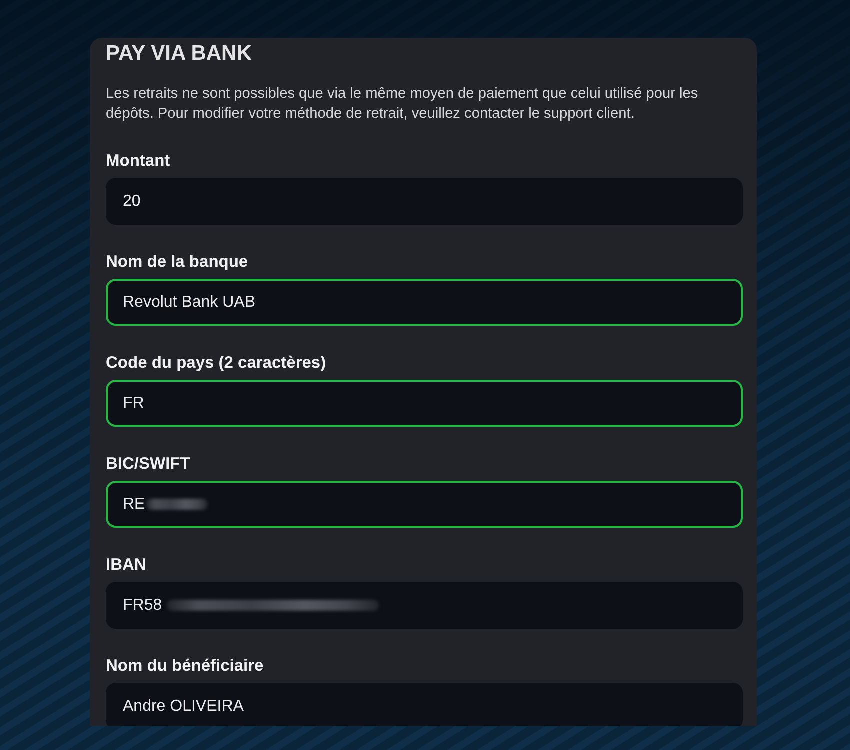  What do you see at coordinates (424, 201) in the screenshot?
I see `input-field: 20` at bounding box center [424, 201].